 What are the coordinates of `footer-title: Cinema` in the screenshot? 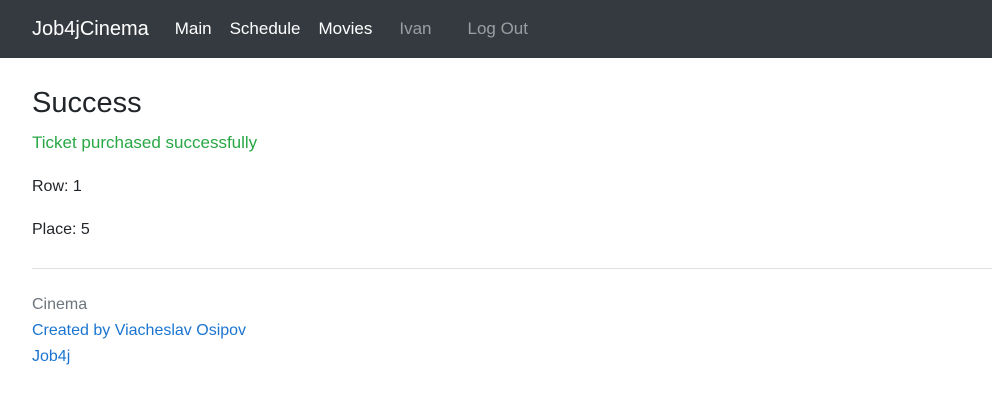 It's located at (60, 304).